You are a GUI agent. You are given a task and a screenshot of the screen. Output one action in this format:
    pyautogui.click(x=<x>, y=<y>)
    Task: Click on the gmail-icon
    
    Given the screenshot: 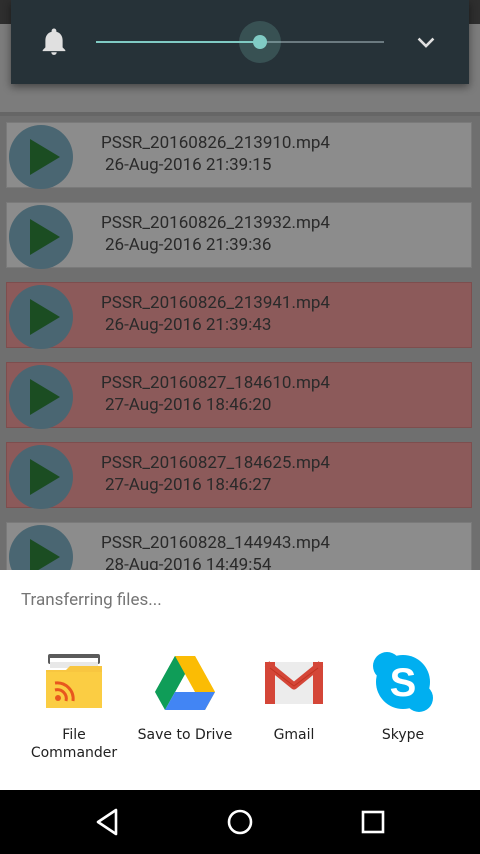 What is the action you would take?
    pyautogui.click(x=294, y=682)
    